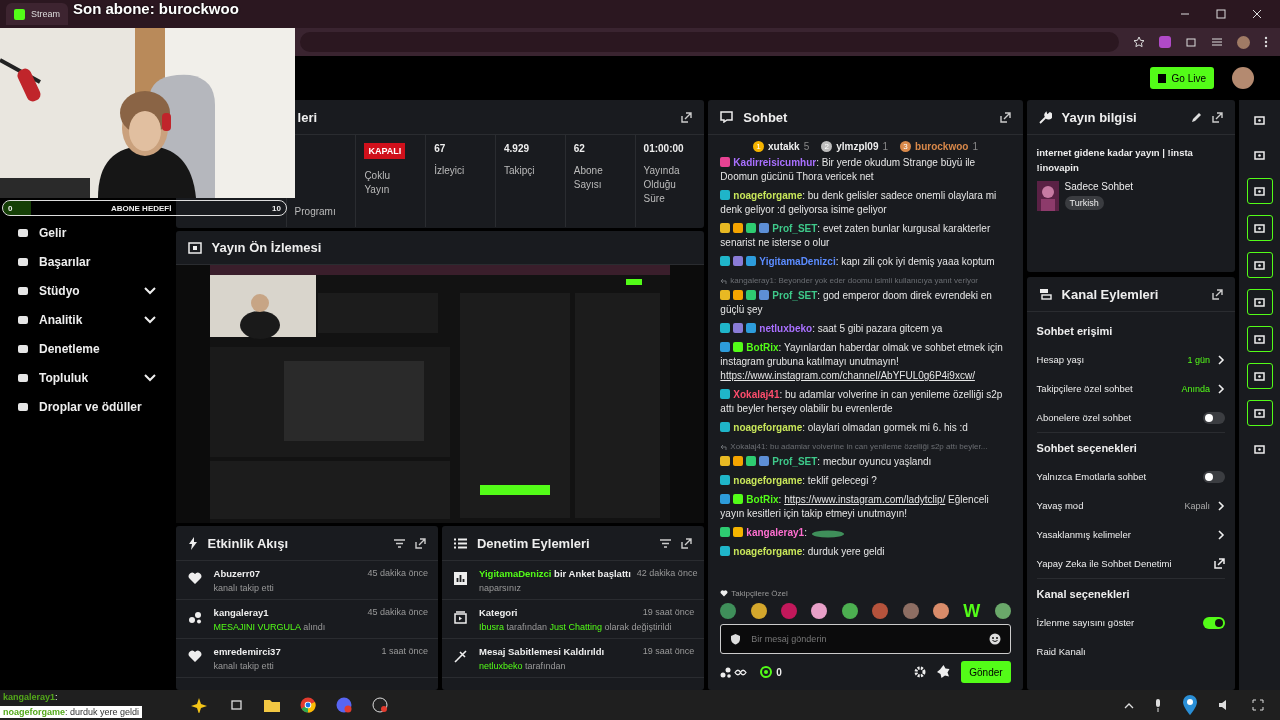  What do you see at coordinates (942, 146) in the screenshot?
I see `leader-name: burockwoo` at bounding box center [942, 146].